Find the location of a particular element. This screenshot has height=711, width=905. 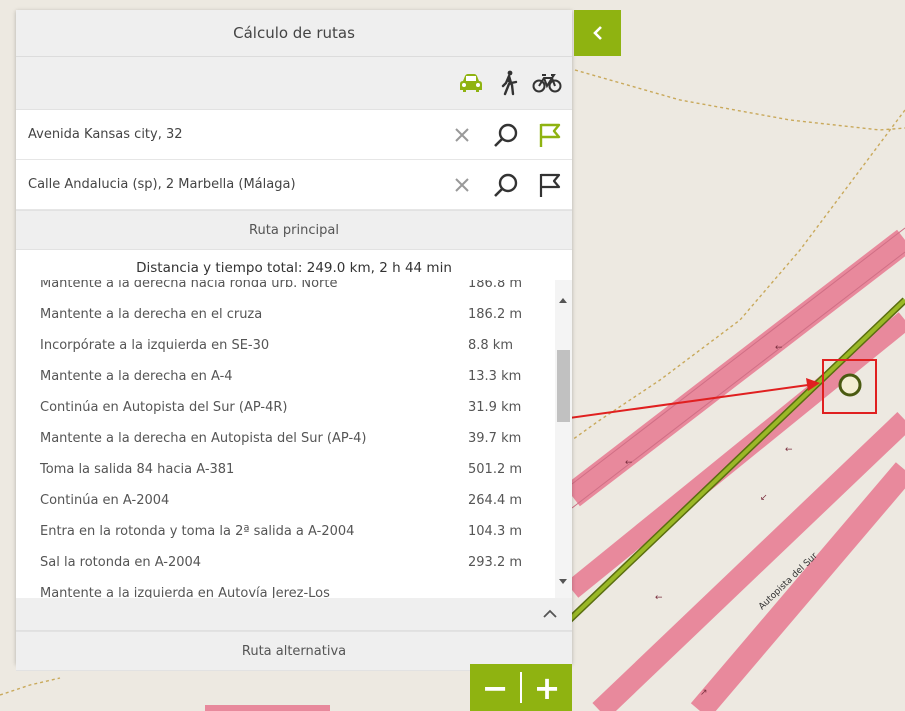

step-distance: 264.4 m is located at coordinates (495, 500).